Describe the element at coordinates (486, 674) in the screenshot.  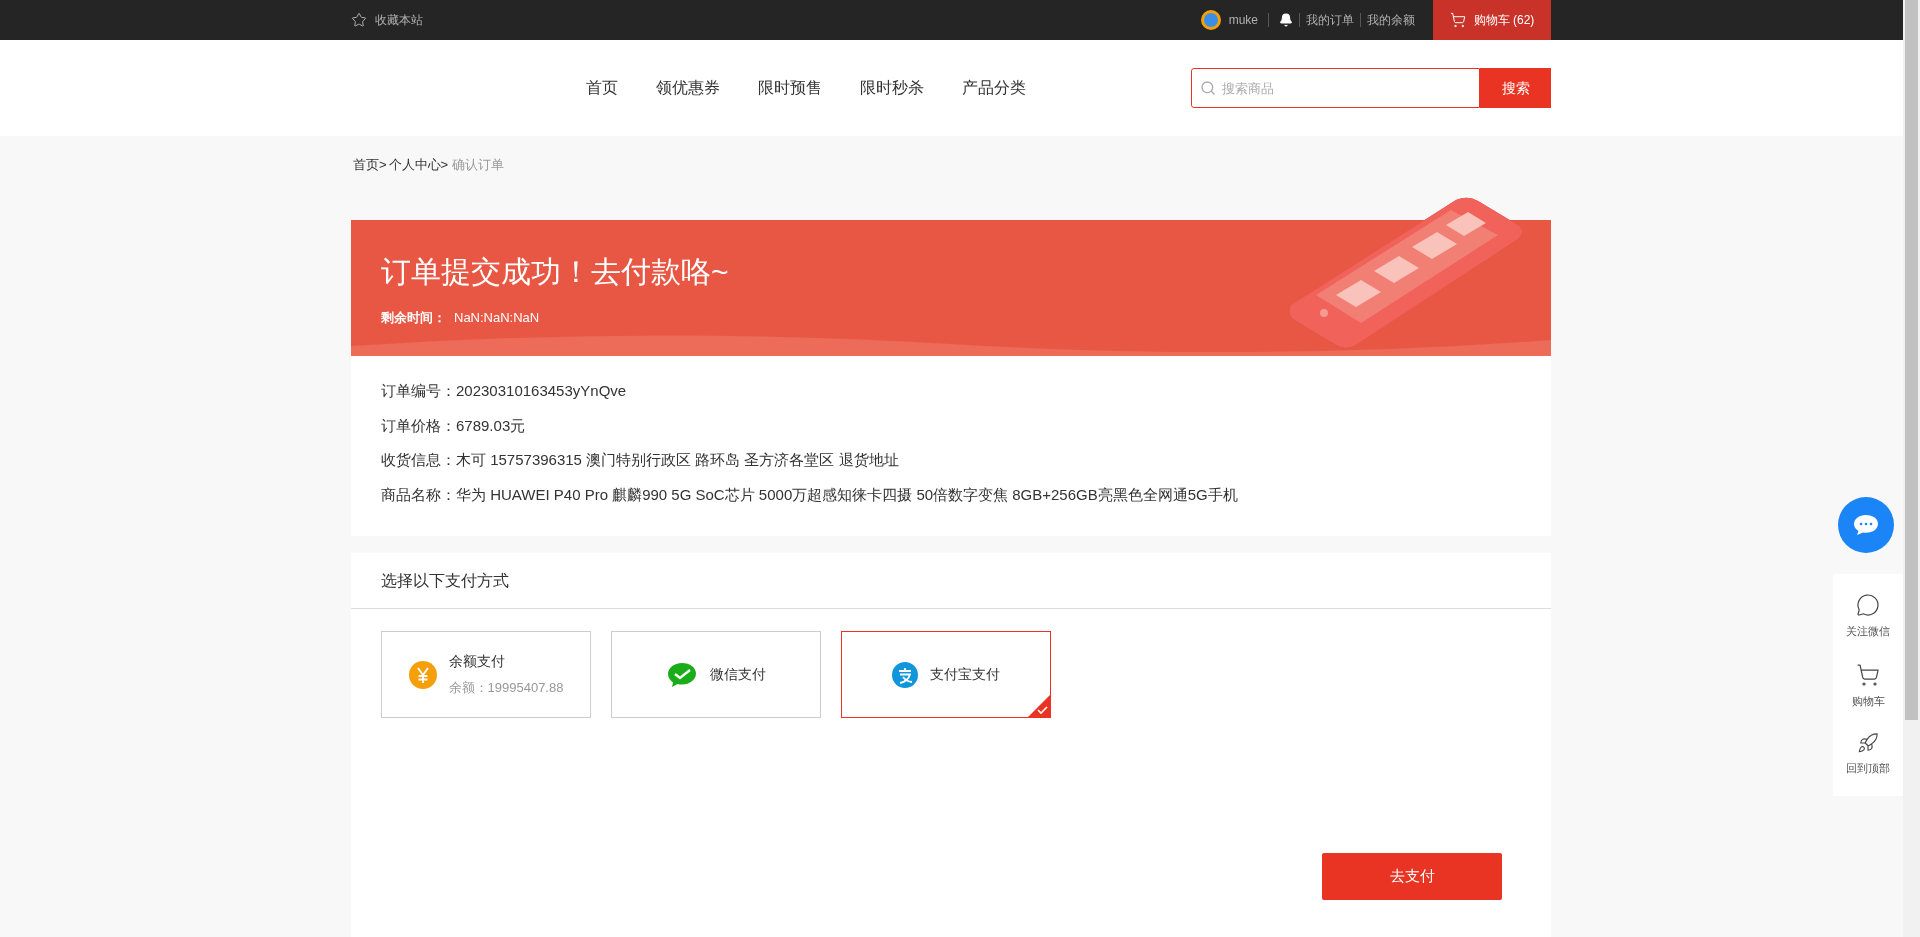
I see `payment-option: 余额支付 余额：19995407.88` at that location.